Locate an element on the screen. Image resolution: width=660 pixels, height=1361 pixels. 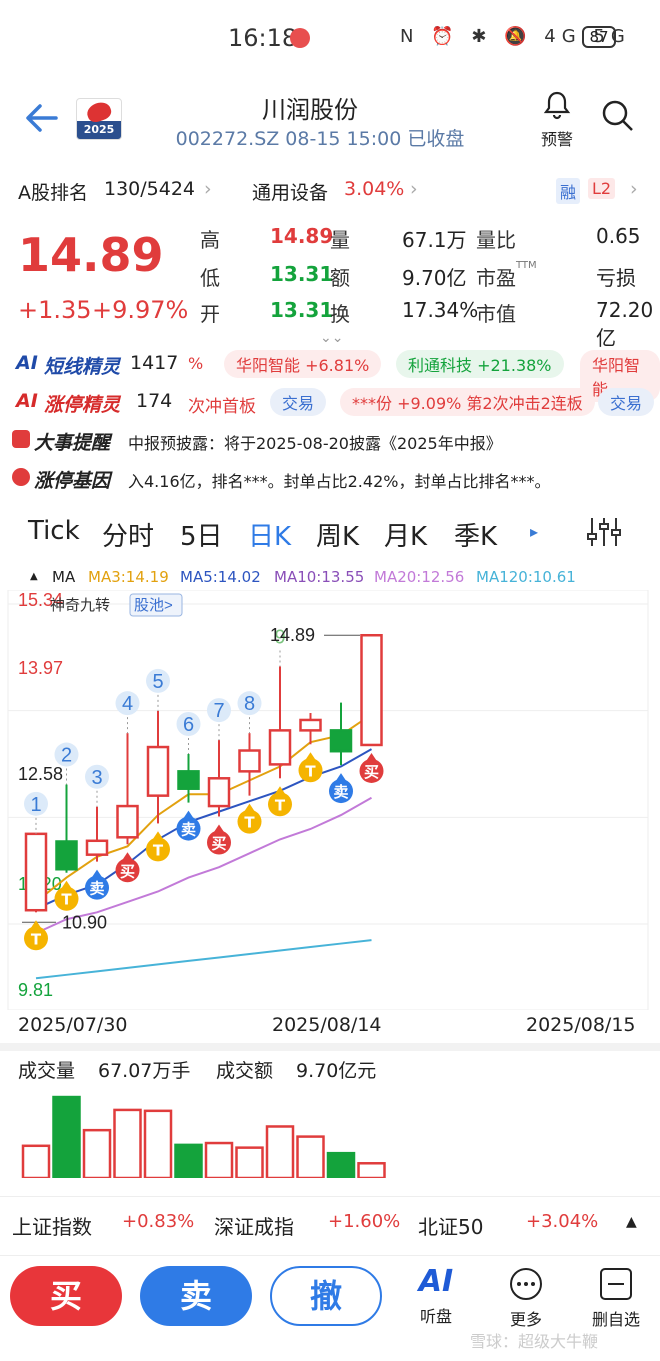
gene-label: 涨停基因 is located at coordinates (72, 481).